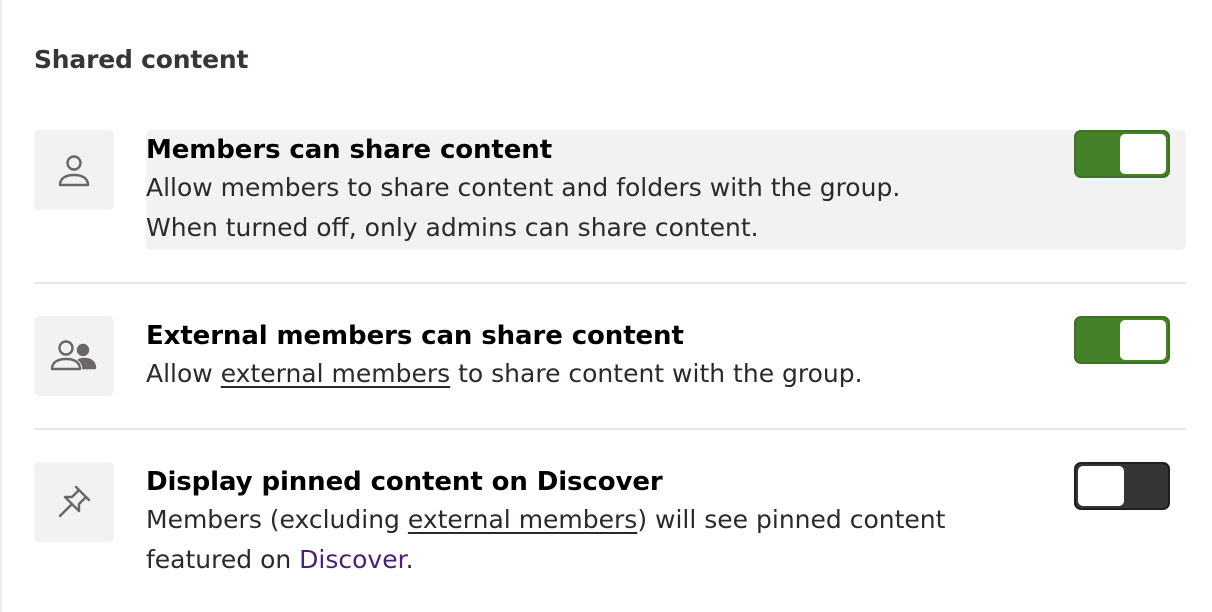  What do you see at coordinates (277, 519) in the screenshot?
I see `description-text: Members (excluding` at bounding box center [277, 519].